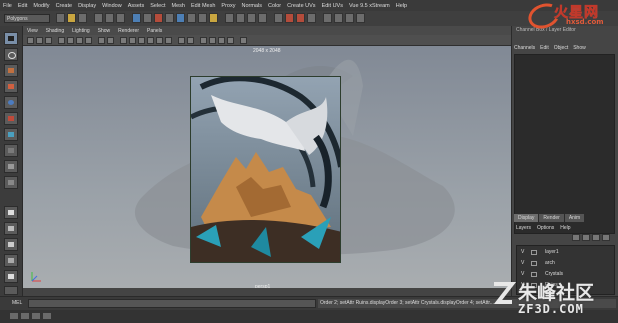  Describe the element at coordinates (332, 6) in the screenshot. I see `menu-edit-uvs: Edit UVs` at that location.